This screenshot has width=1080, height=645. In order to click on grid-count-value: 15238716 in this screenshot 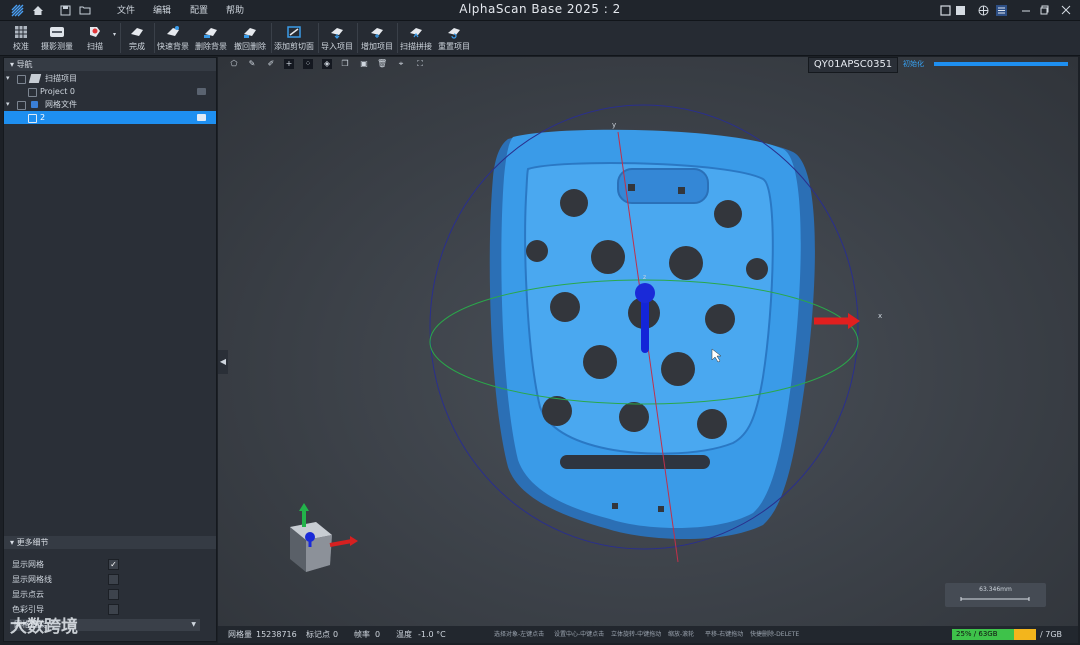, I will do `click(276, 634)`.